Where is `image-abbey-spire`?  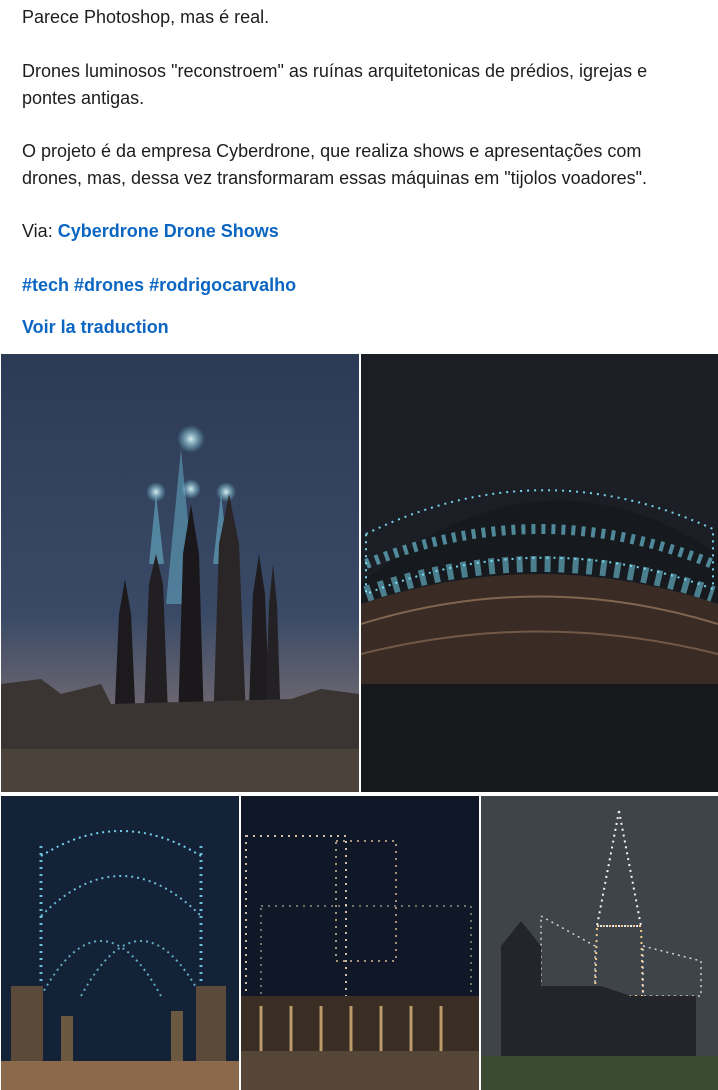
image-abbey-spire is located at coordinates (599, 943).